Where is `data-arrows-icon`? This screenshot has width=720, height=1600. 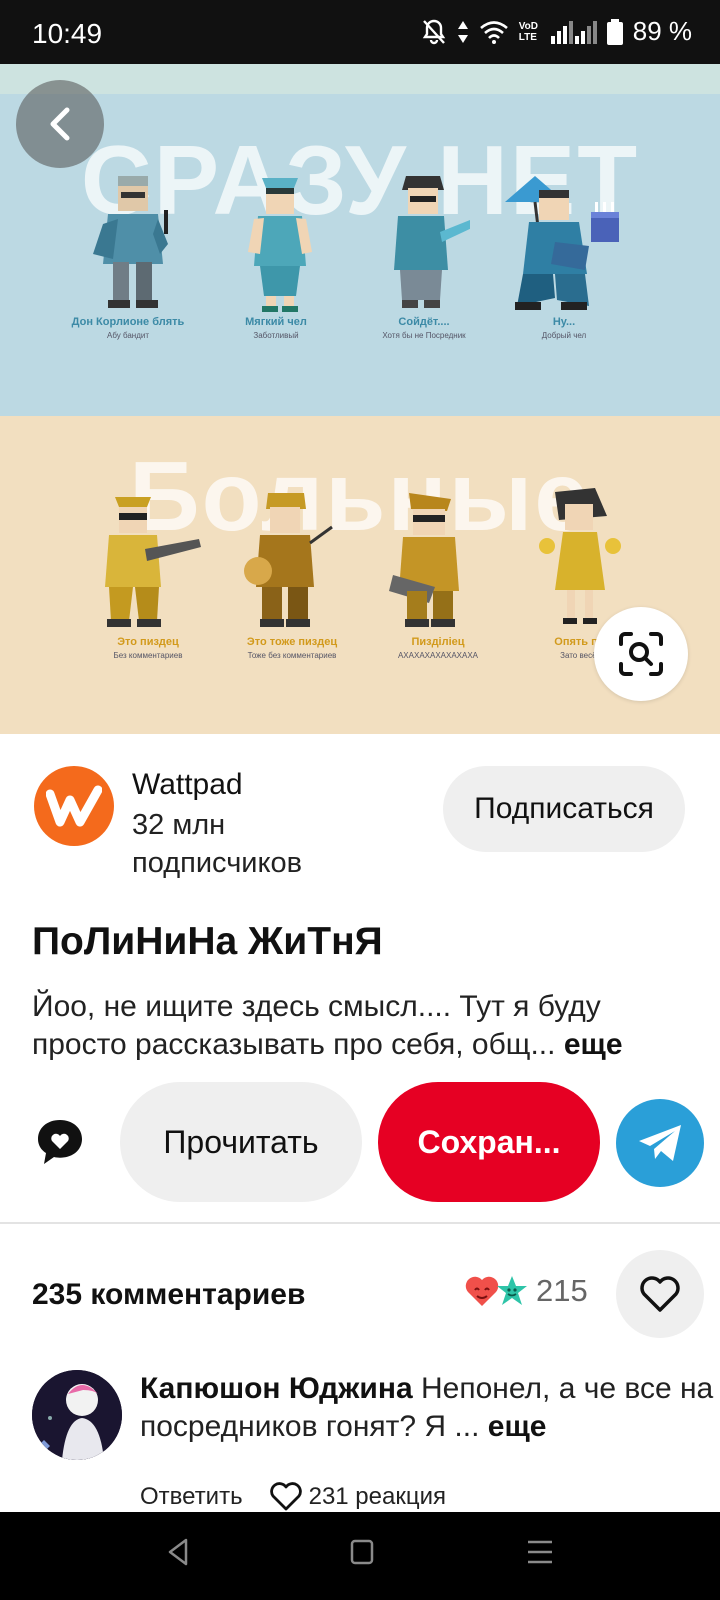 data-arrows-icon is located at coordinates (462, 31).